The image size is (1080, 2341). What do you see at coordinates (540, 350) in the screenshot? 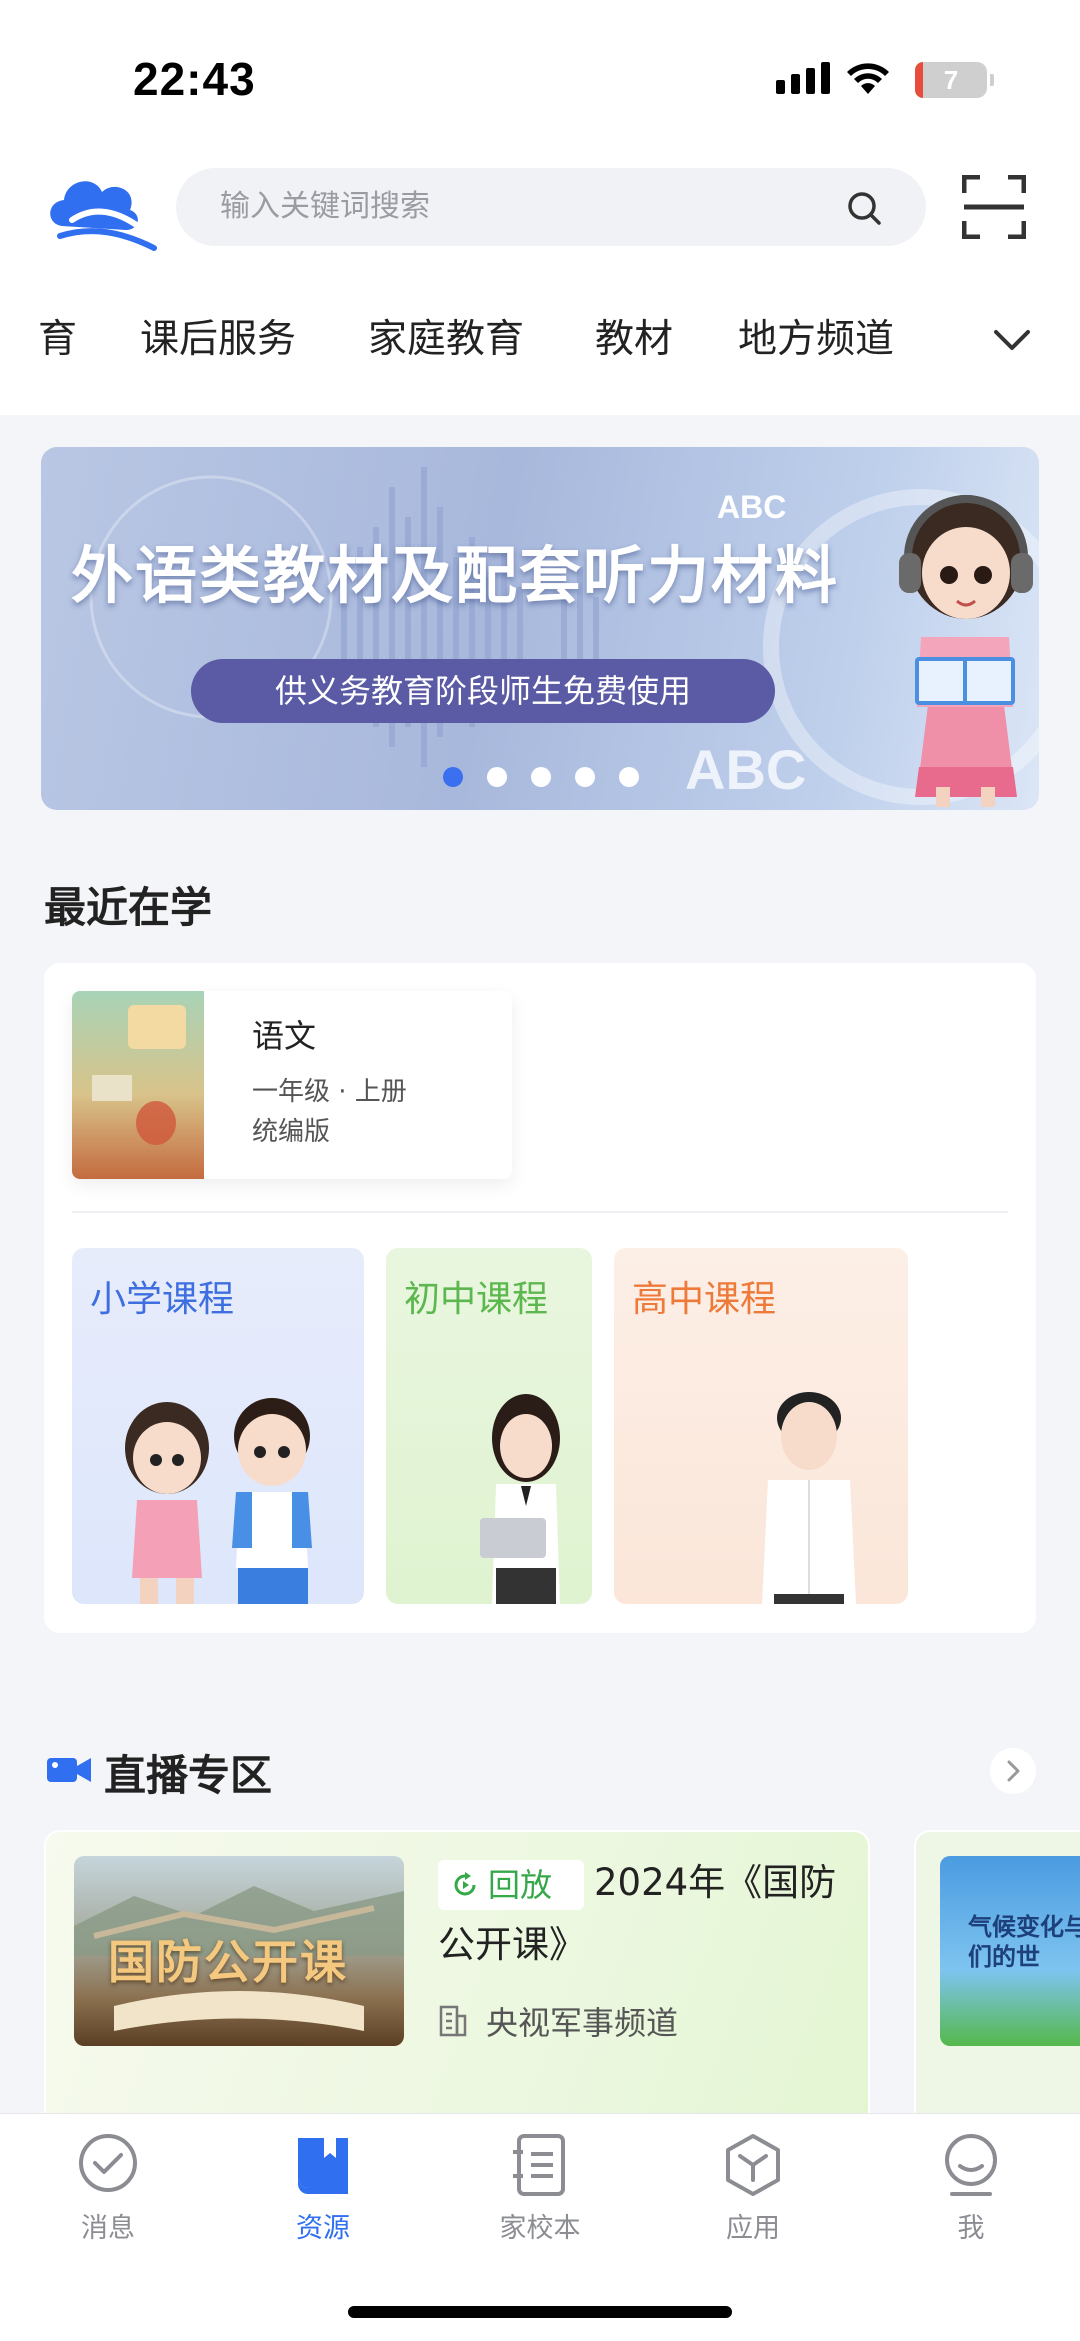
I see `category-tabs: 育 课后服务 家庭教育 教材 地方频道` at bounding box center [540, 350].